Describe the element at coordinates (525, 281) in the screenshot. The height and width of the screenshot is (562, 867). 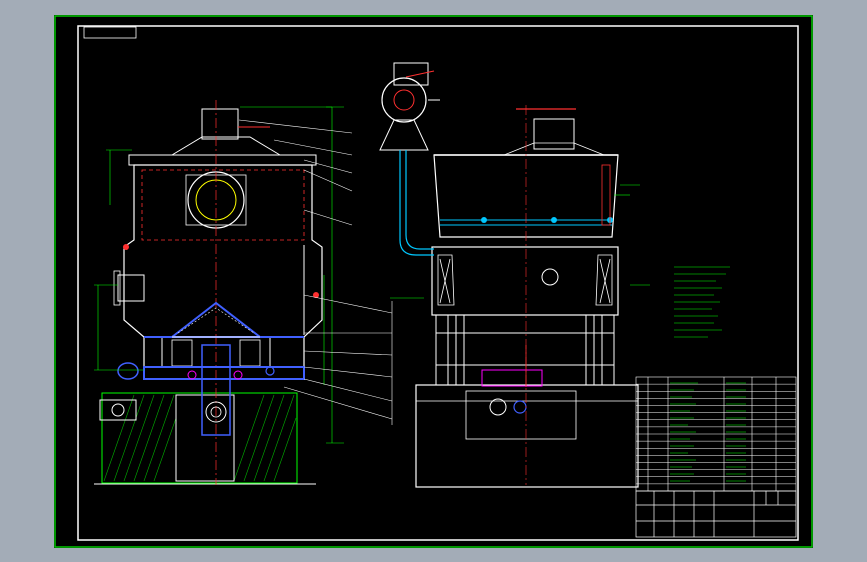
I see `mill-body` at that location.